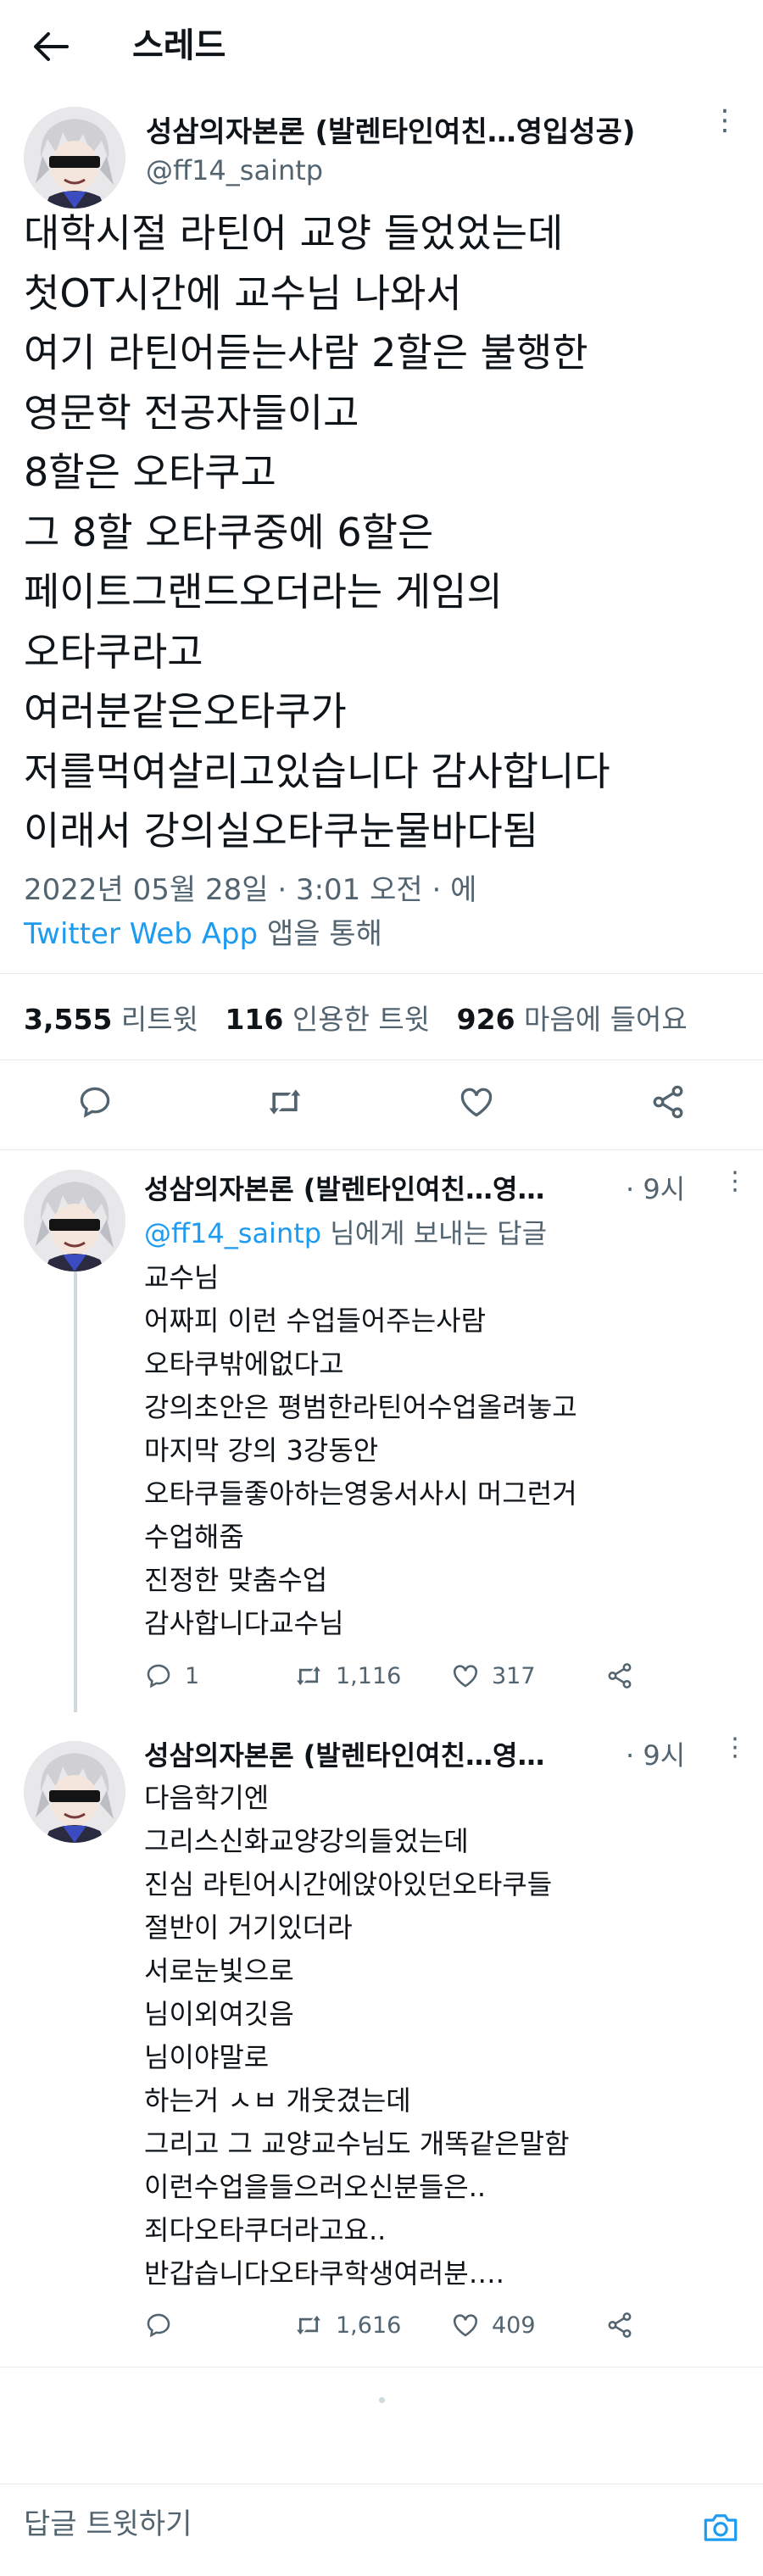  What do you see at coordinates (324, 934) in the screenshot?
I see `source-suffix: 앱을 통해` at bounding box center [324, 934].